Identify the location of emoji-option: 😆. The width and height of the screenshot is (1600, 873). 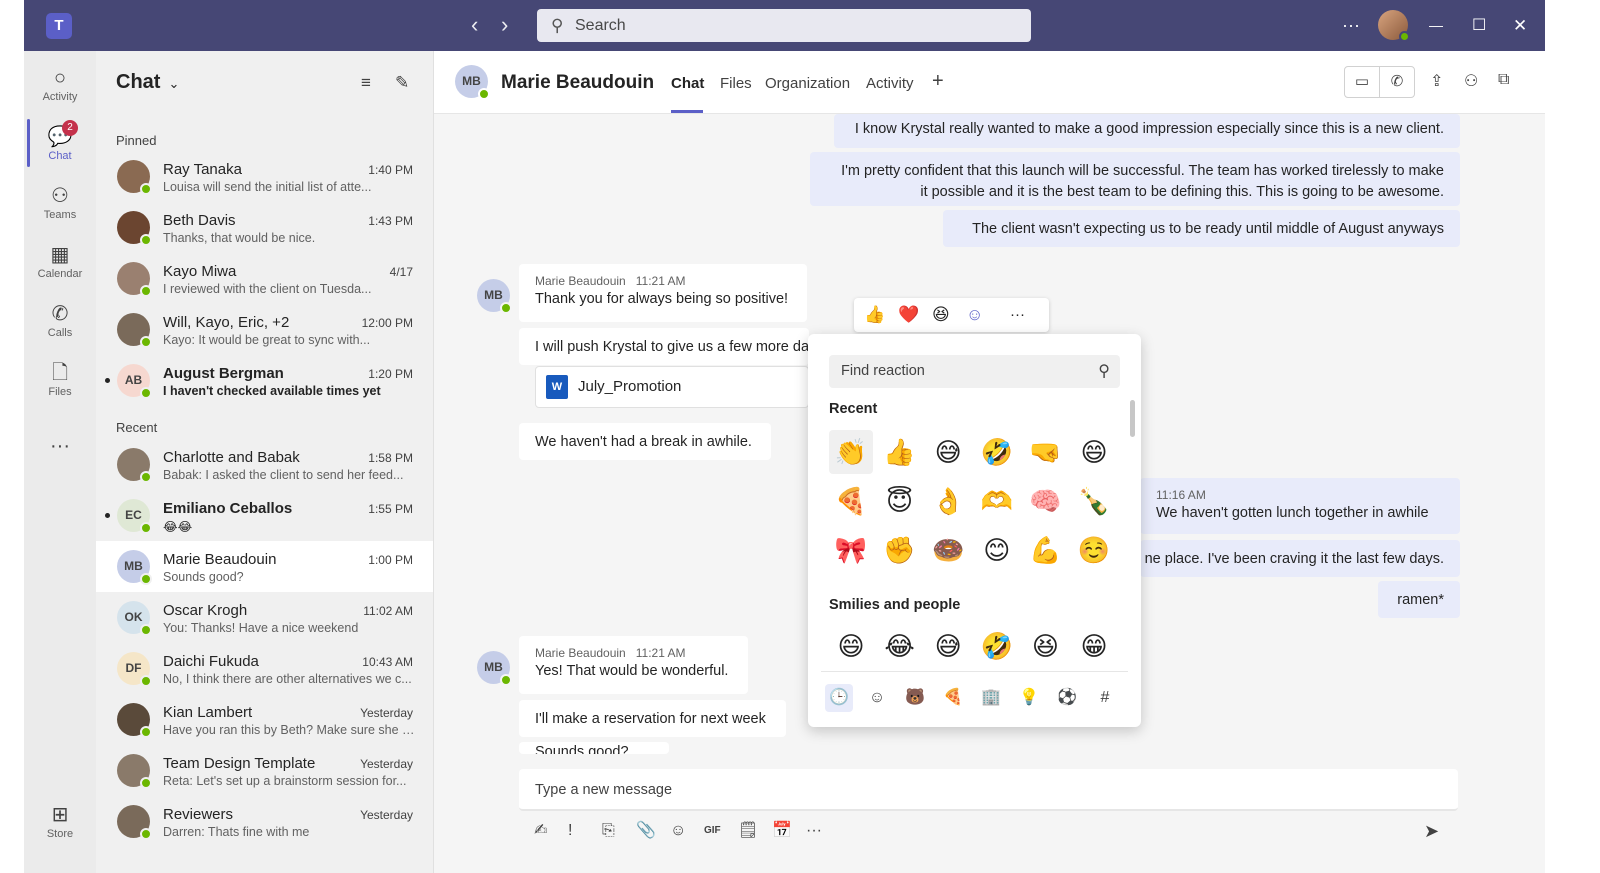
(1045, 646).